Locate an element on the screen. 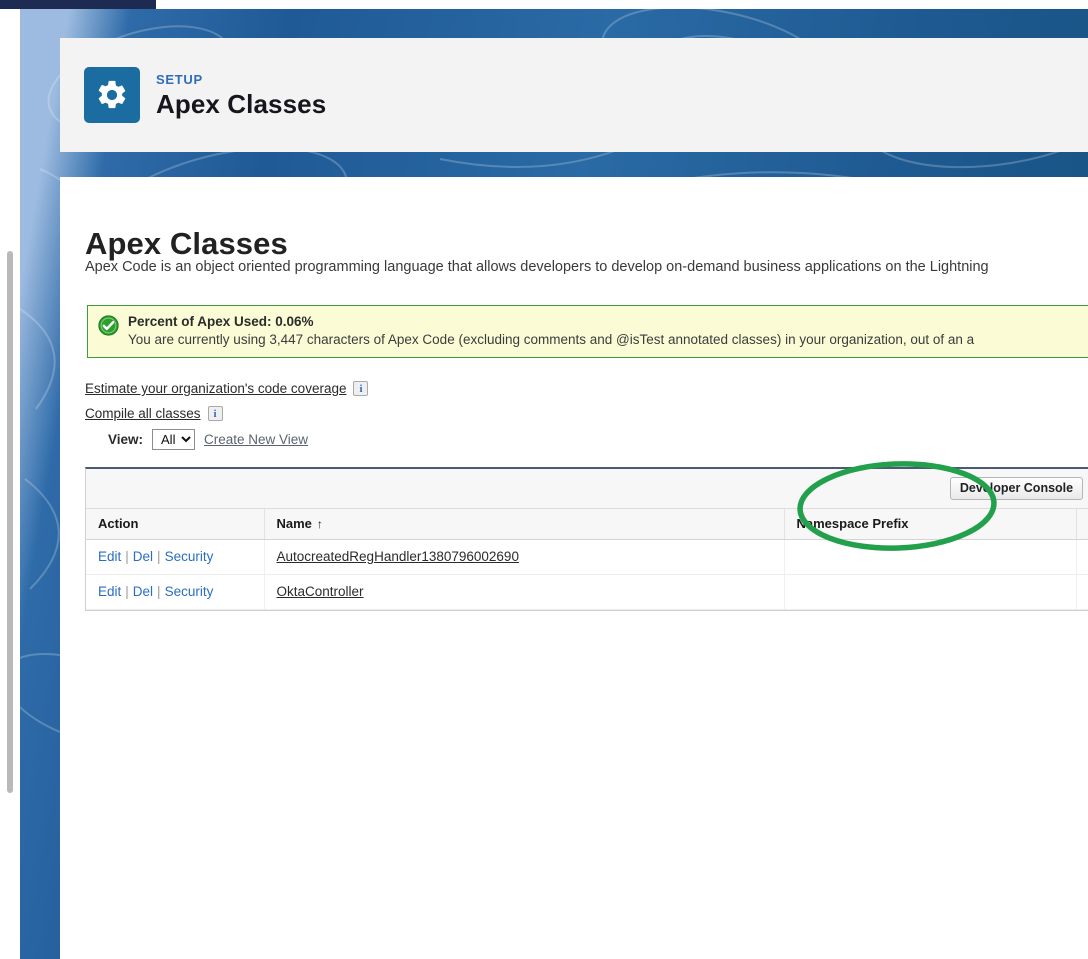 This screenshot has height=959, width=1088. view-filter-row: View: All Create New View is located at coordinates (208, 439).